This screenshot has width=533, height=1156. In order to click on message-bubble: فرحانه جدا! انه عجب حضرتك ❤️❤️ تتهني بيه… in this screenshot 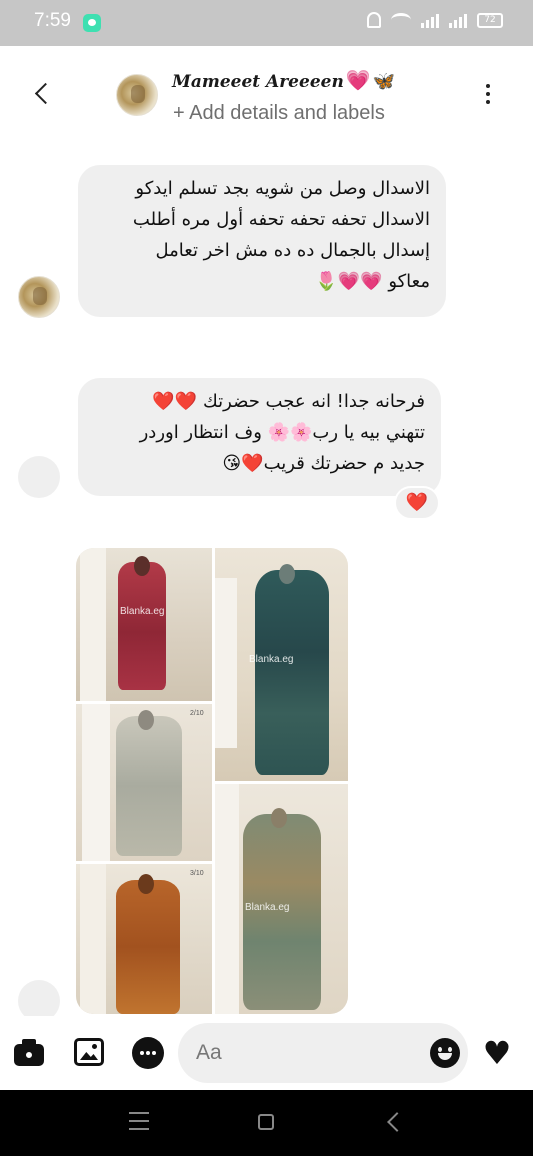, I will do `click(259, 437)`.